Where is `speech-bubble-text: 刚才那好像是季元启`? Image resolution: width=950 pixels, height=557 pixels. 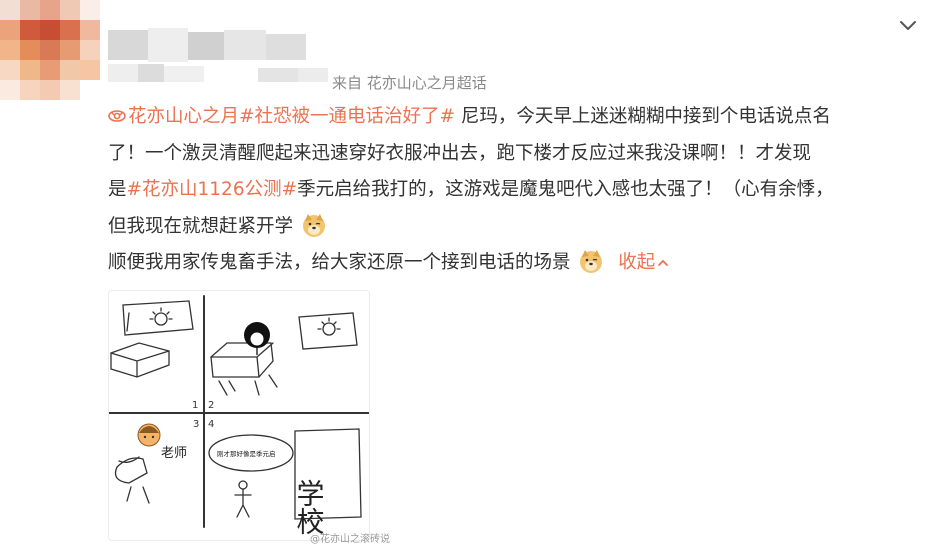
speech-bubble-text: 刚才那好像是季元启 is located at coordinates (246, 453).